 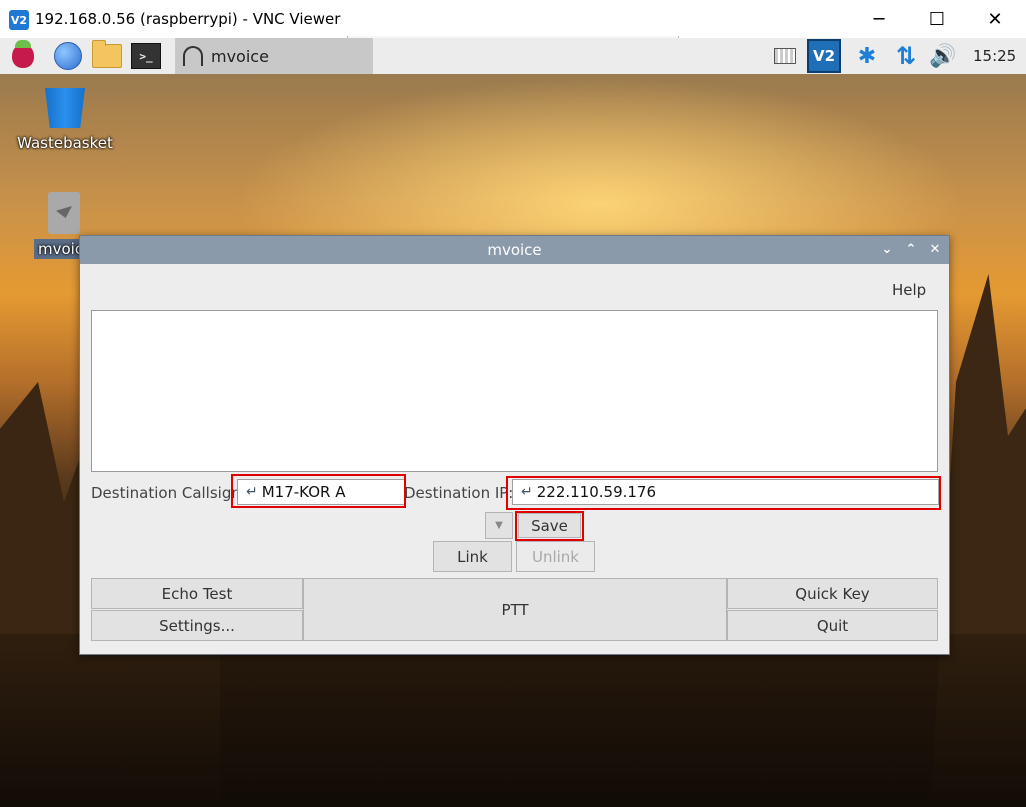 What do you see at coordinates (274, 56) in the screenshot?
I see `taskbar-item-mvoice: mvoice` at bounding box center [274, 56].